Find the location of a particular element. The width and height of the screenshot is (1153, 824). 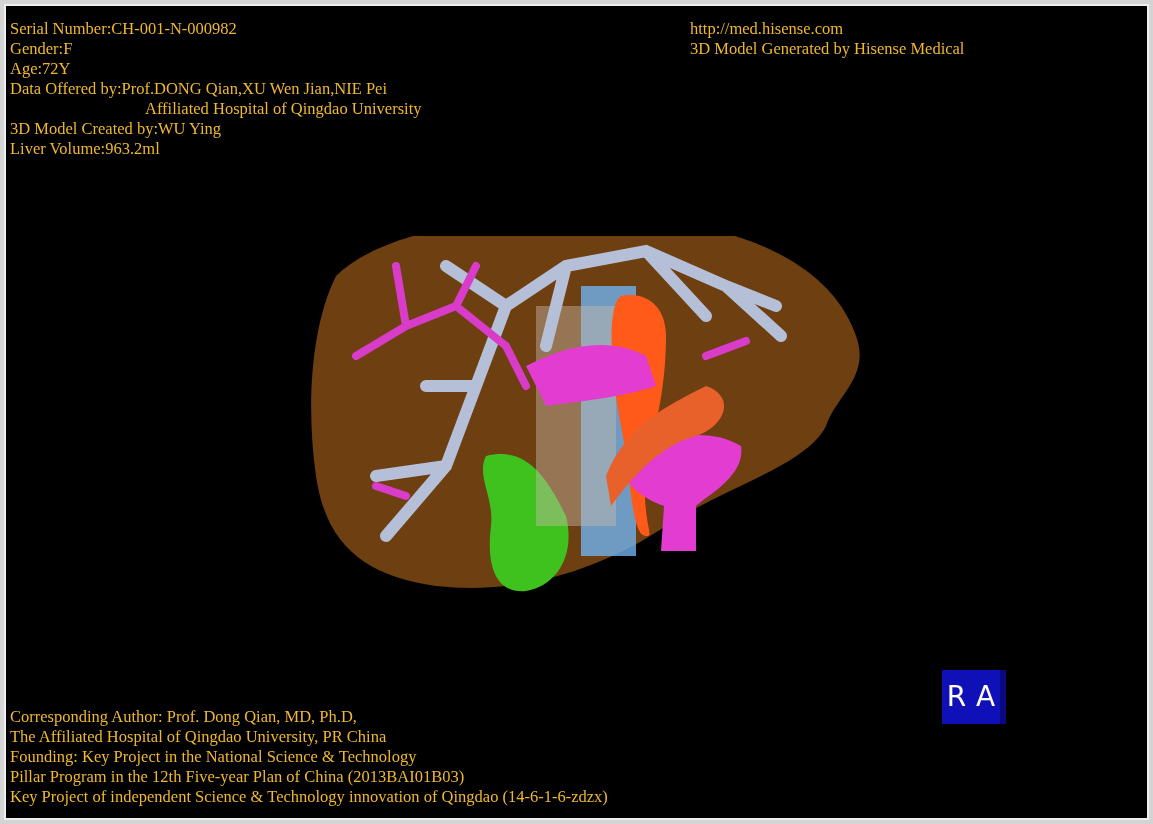

info-text: Age:72Y is located at coordinates (41, 69).